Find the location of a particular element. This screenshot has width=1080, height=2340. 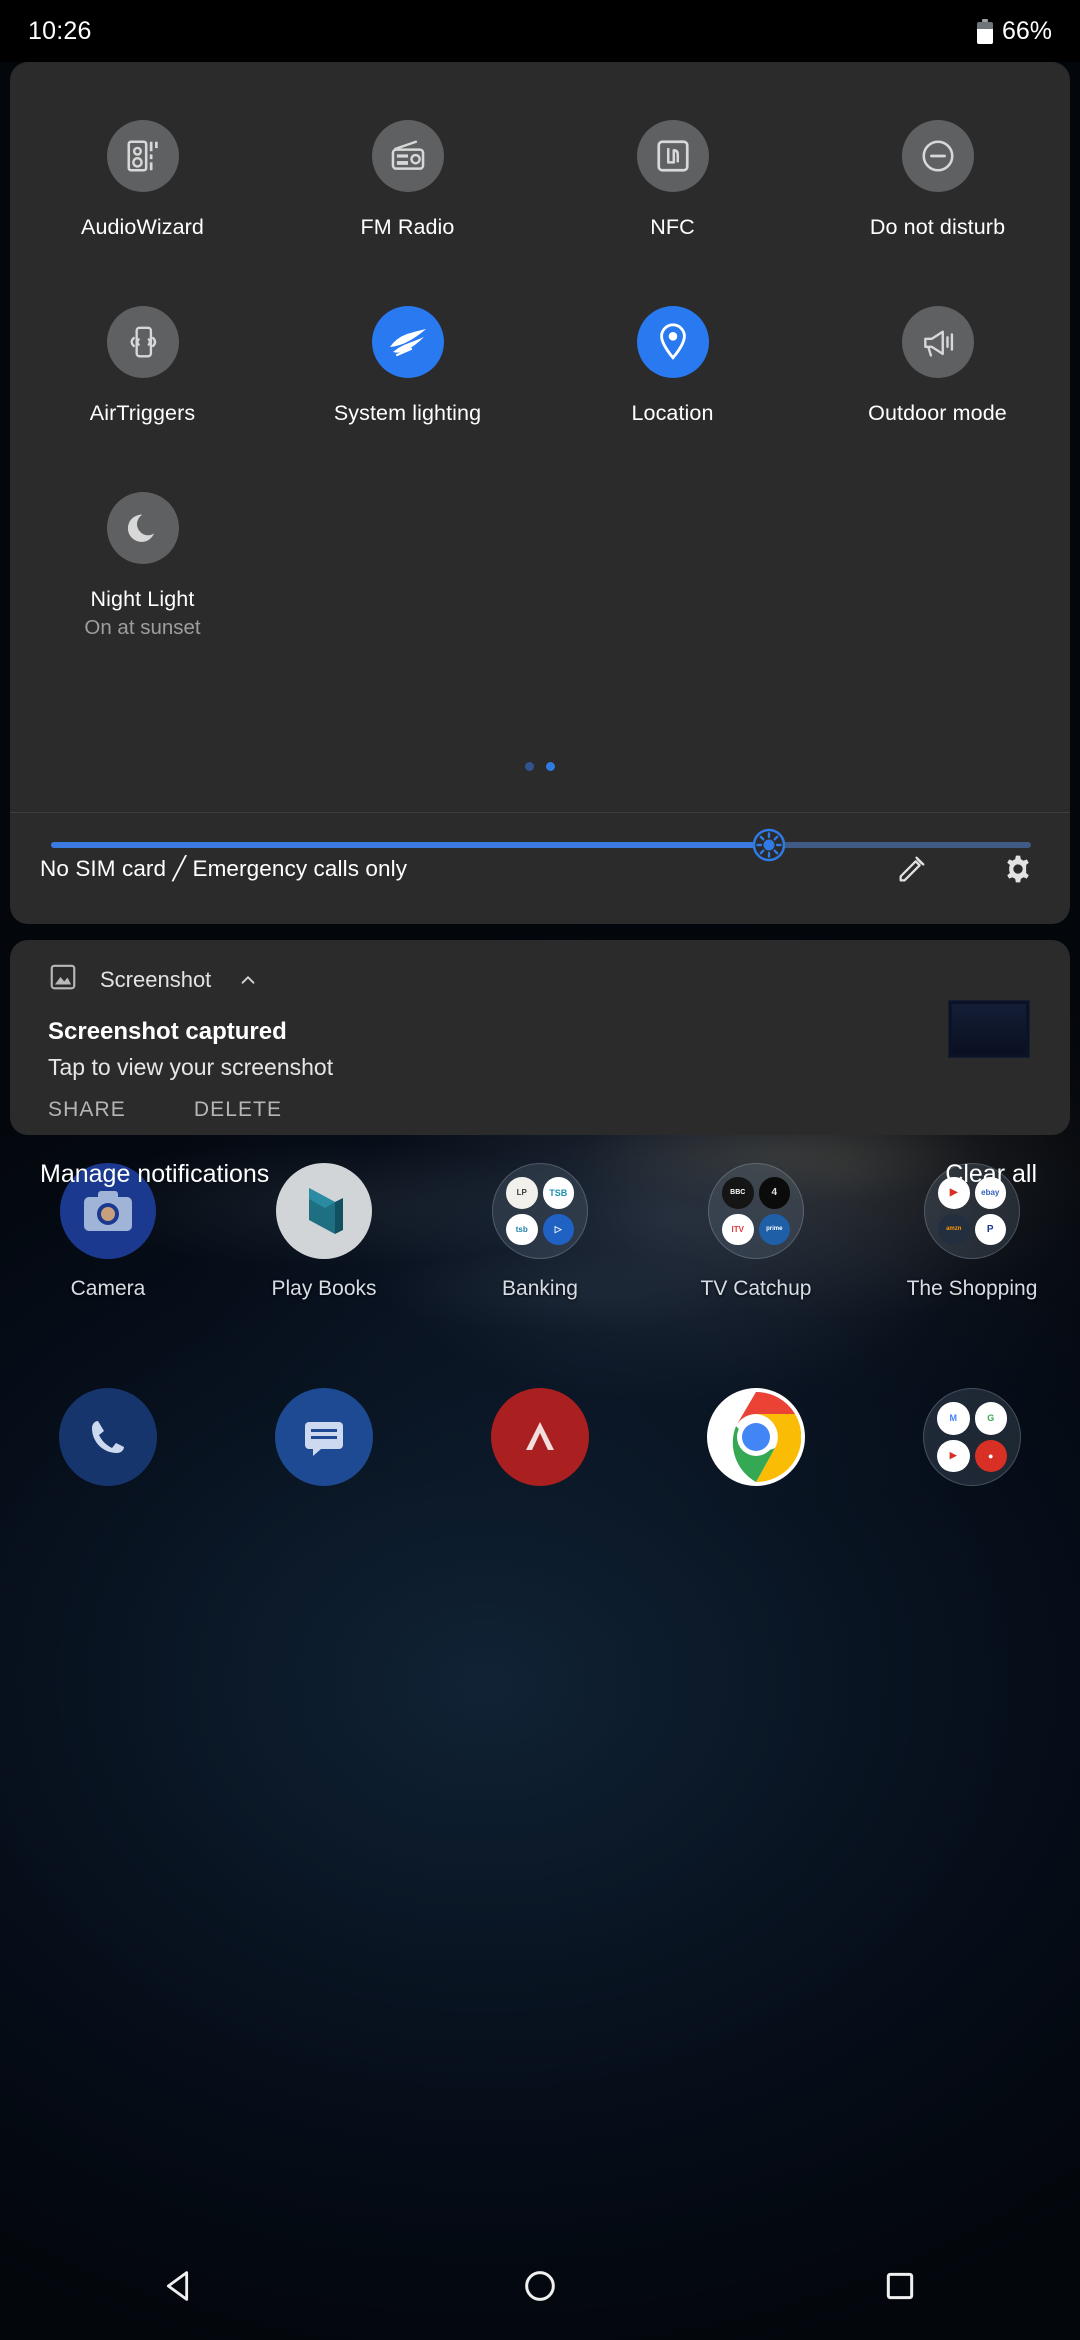

qs-tile-label: Outdoor mode is located at coordinates (937, 413).